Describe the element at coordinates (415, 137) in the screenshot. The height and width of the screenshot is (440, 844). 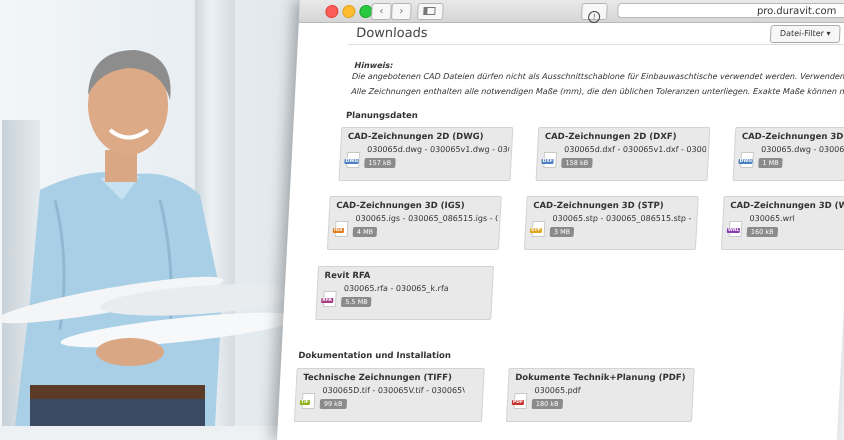
I see `card-title: CAD-Zeichnungen 2D (DWG)` at that location.